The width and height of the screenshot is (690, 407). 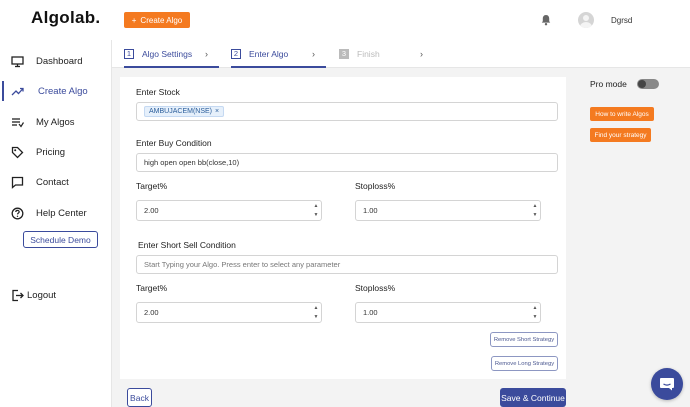 I want to click on brand-logo: Algolab., so click(x=65, y=18).